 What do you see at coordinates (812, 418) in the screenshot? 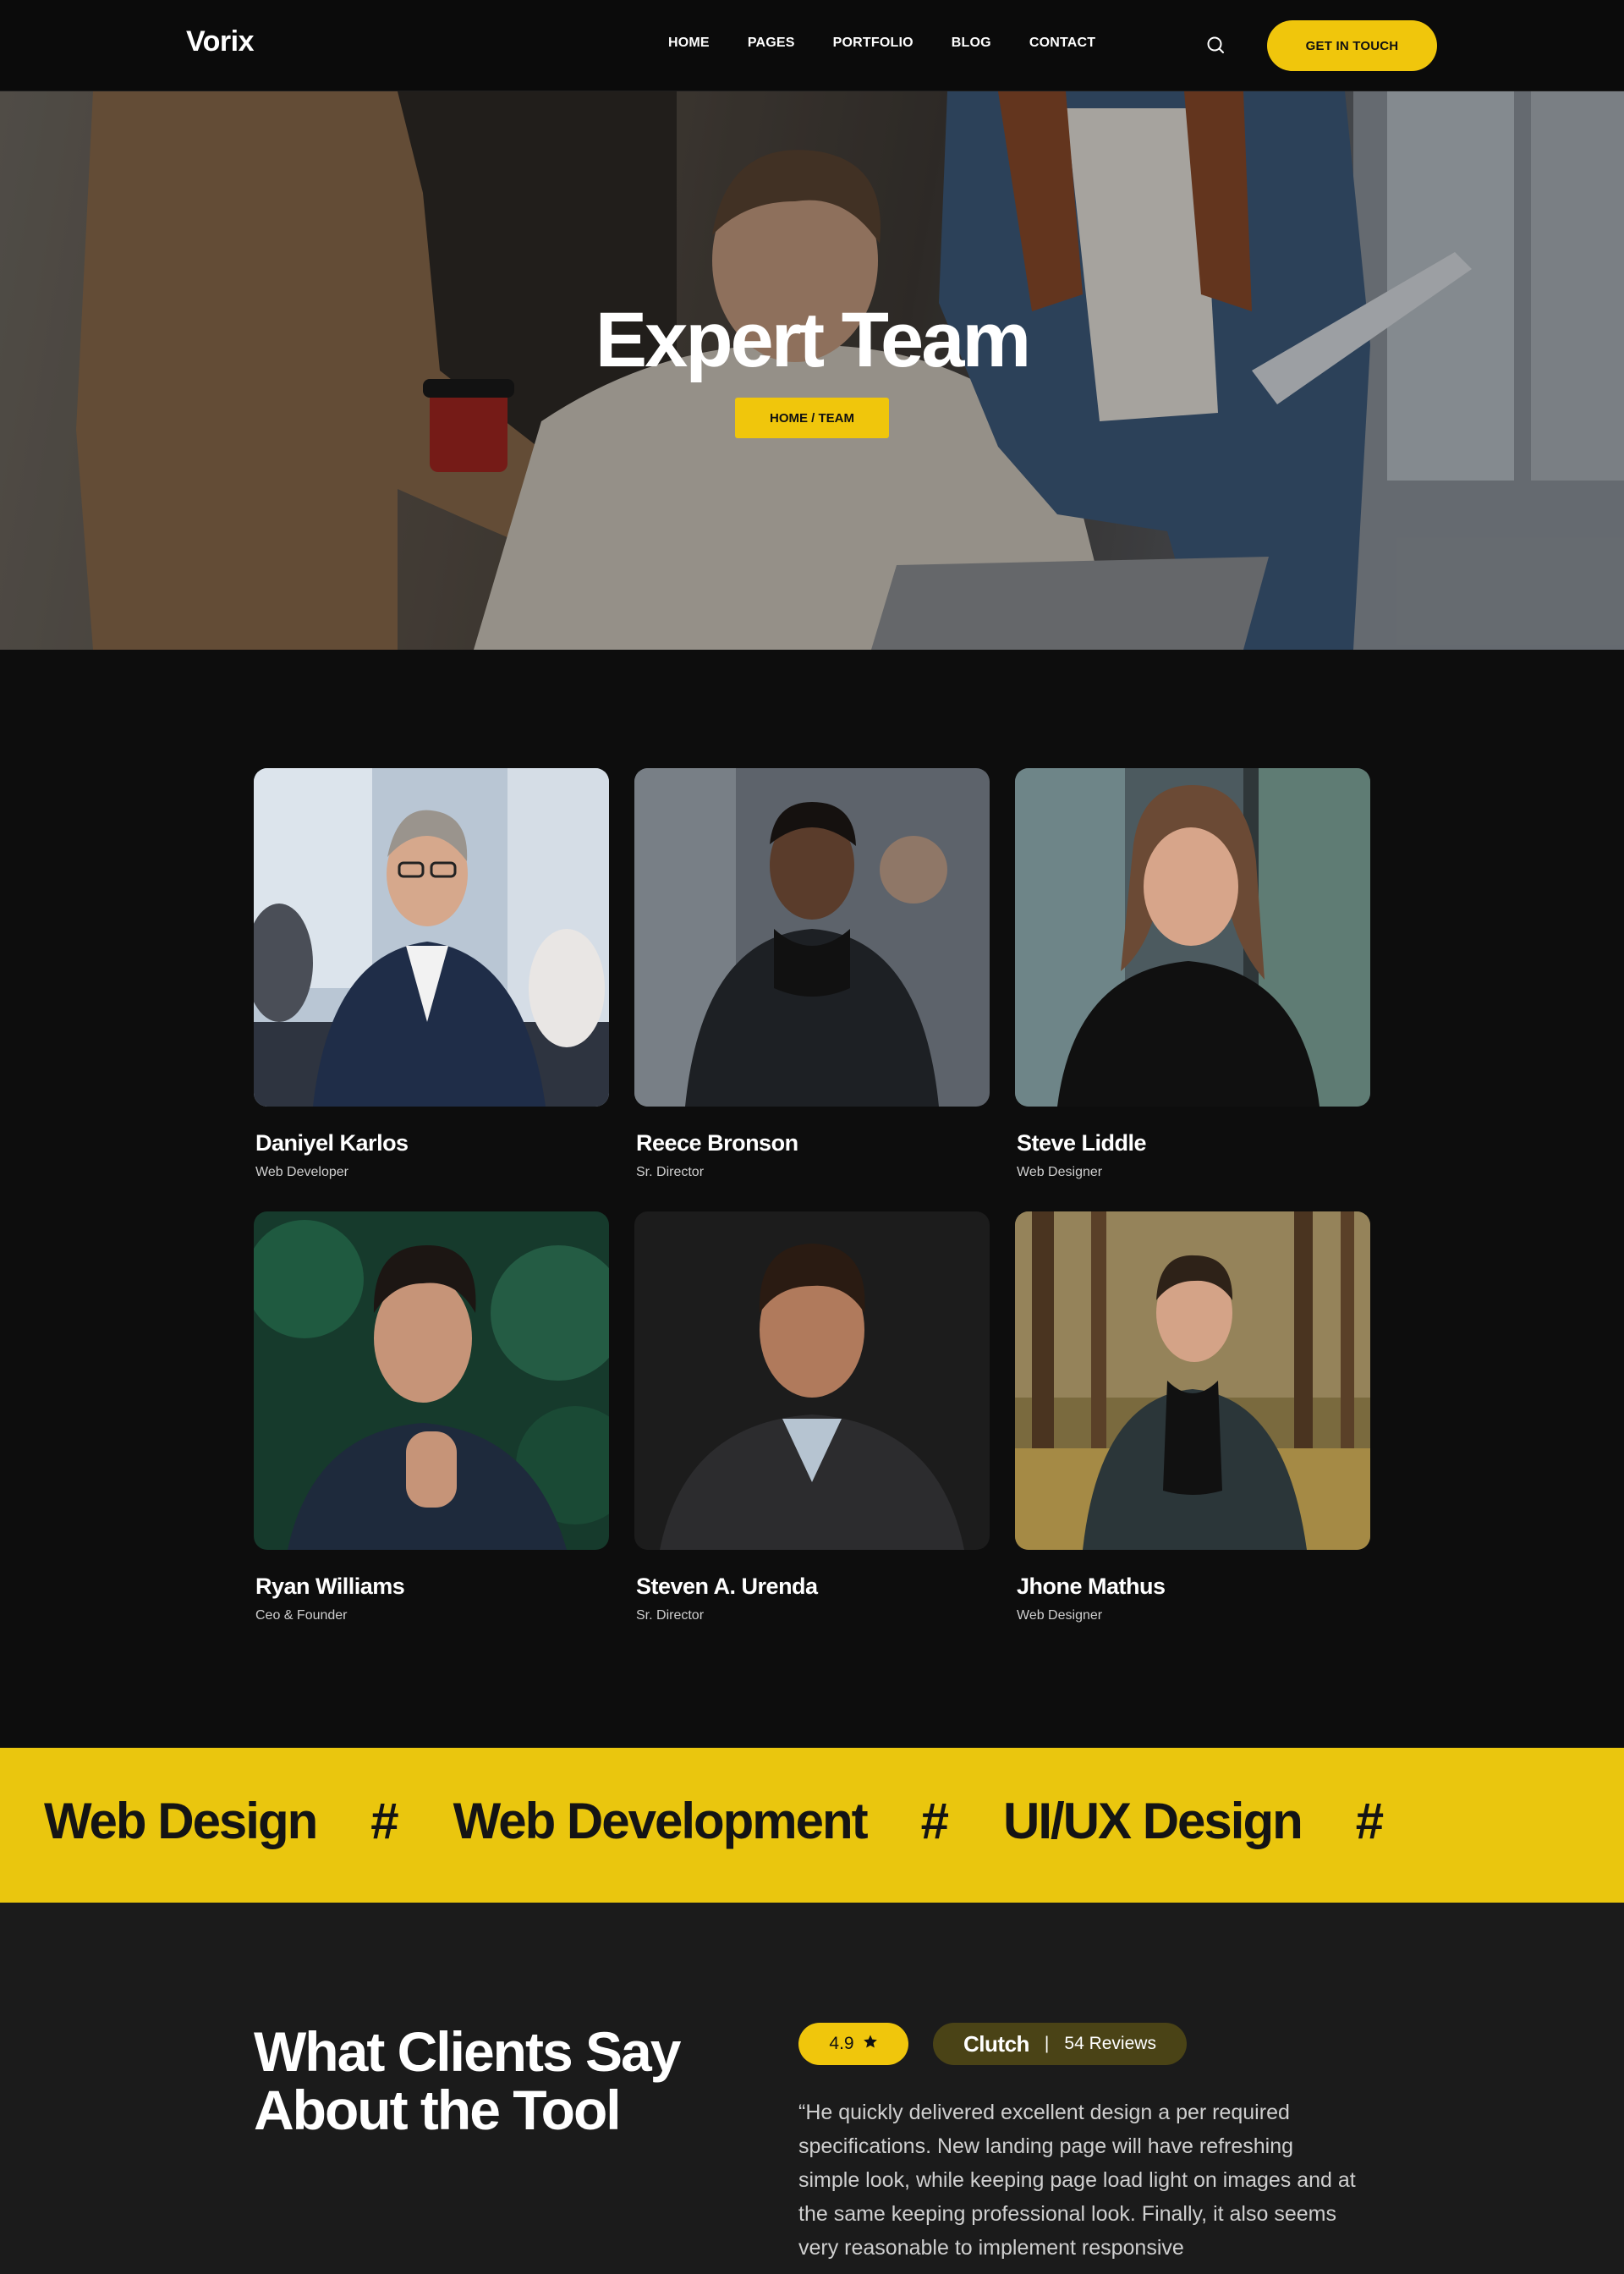
I see `breadcrumb: HOME / TEAM` at bounding box center [812, 418].